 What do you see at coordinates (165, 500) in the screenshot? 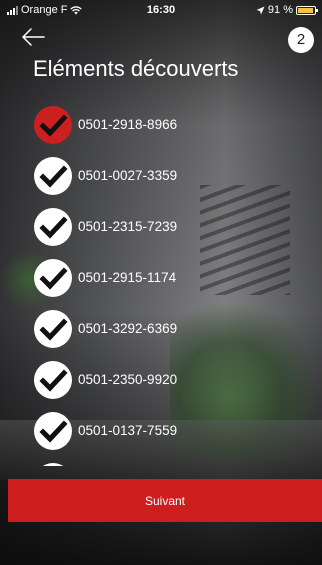
I see `next-button: Suivant` at bounding box center [165, 500].